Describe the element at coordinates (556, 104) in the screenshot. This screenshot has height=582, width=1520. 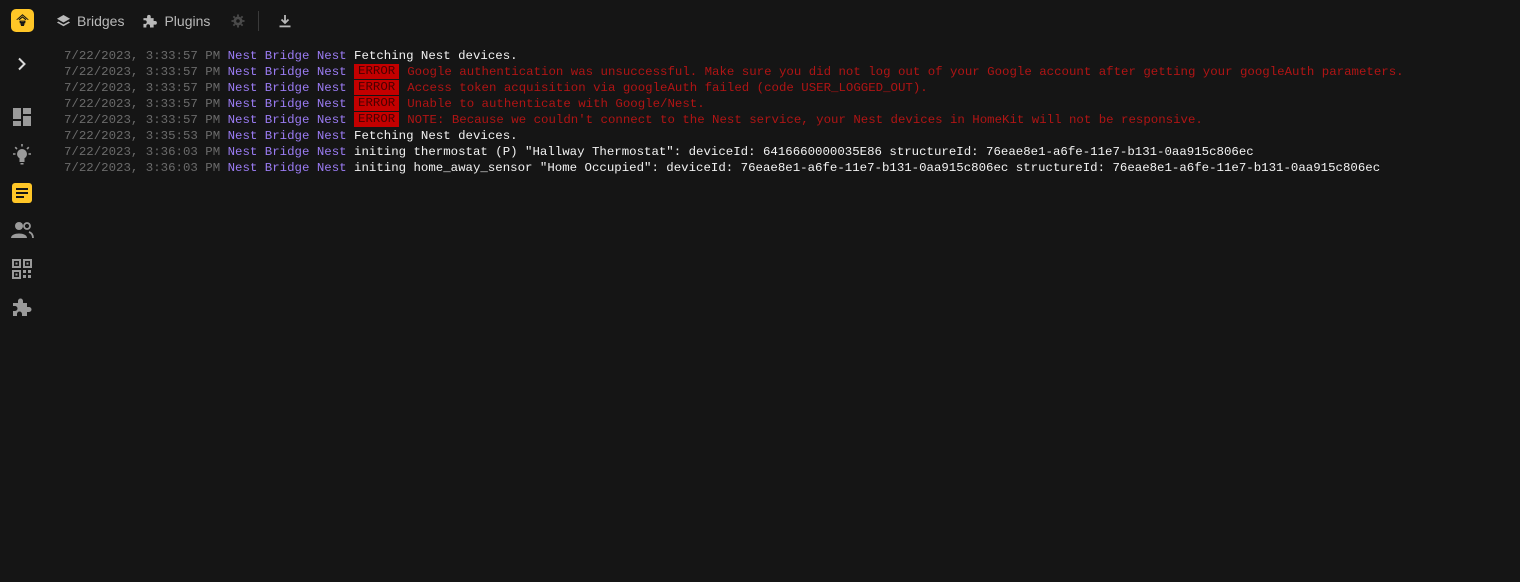
I see `log-error-message: Unable to authenticate with Google/Nest.` at that location.